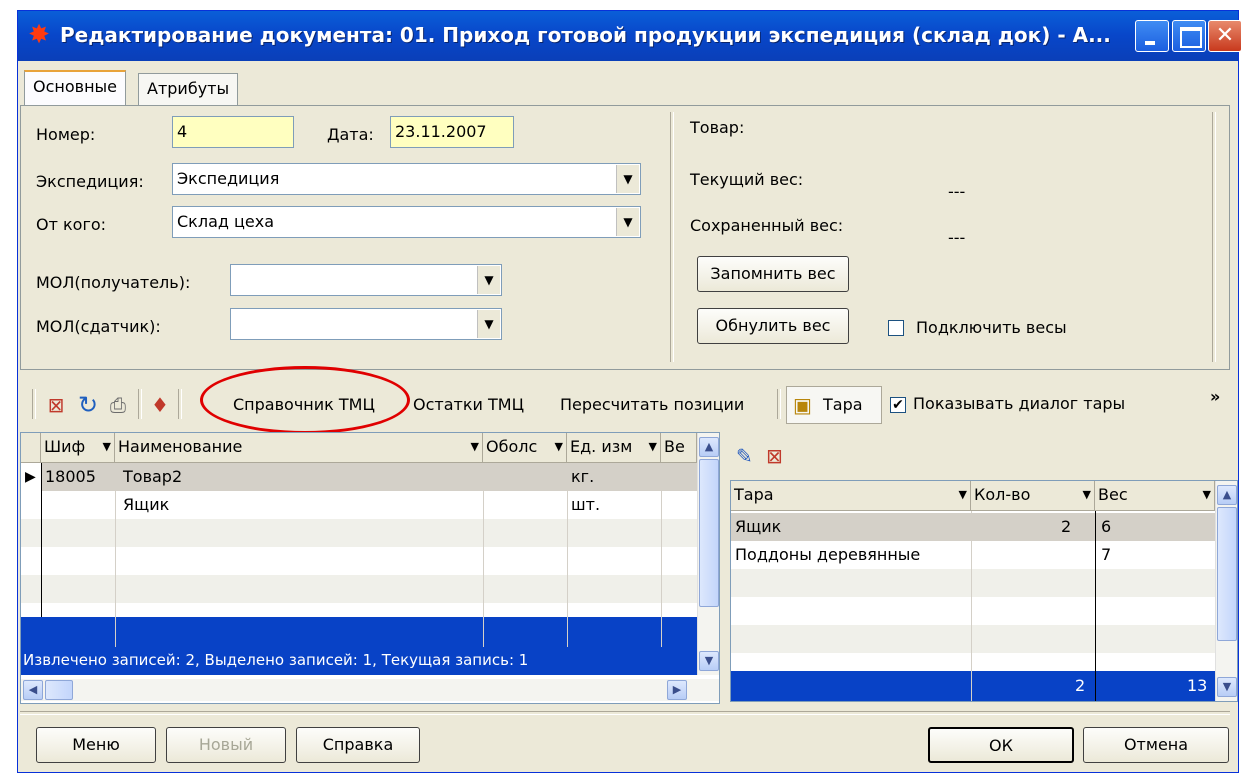  Describe the element at coordinates (370, 690) in the screenshot. I see `goods-horizontal-scrollbar: ◀ ▶` at that location.